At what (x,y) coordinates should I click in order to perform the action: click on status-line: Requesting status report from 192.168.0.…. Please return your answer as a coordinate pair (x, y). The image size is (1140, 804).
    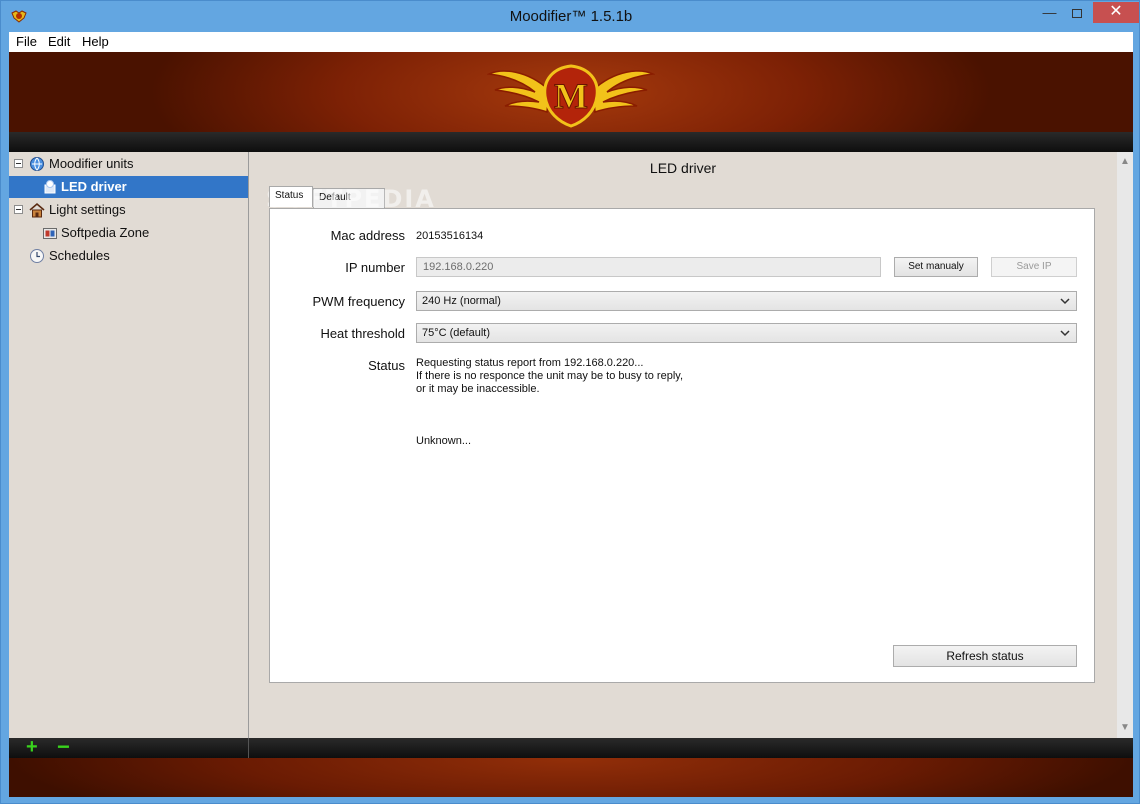
    Looking at the image, I should click on (530, 363).